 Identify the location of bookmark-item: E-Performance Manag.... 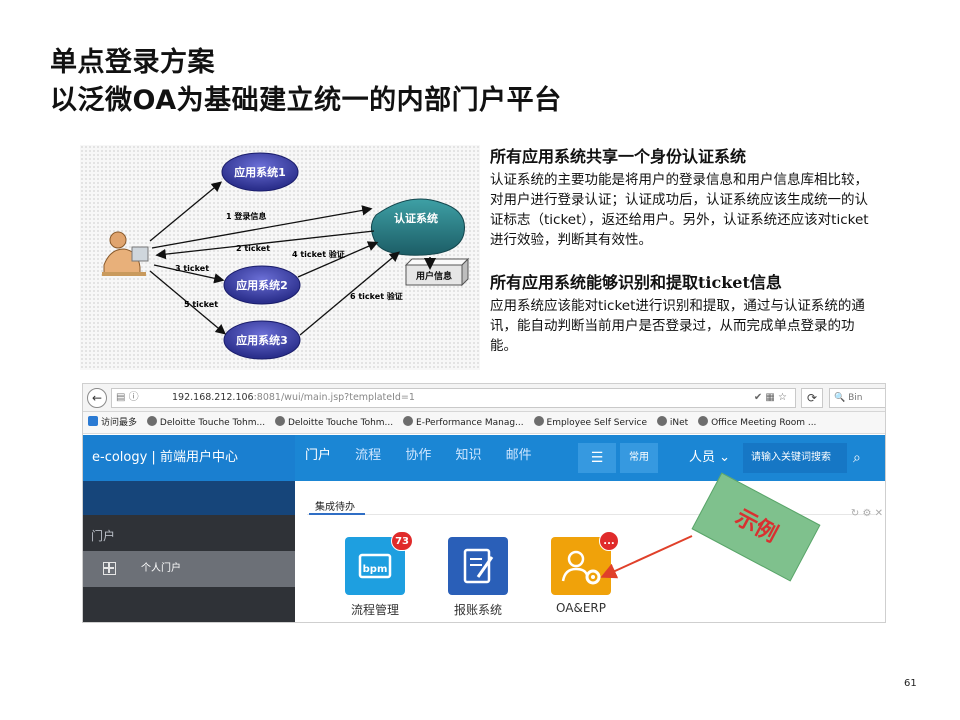
(463, 423).